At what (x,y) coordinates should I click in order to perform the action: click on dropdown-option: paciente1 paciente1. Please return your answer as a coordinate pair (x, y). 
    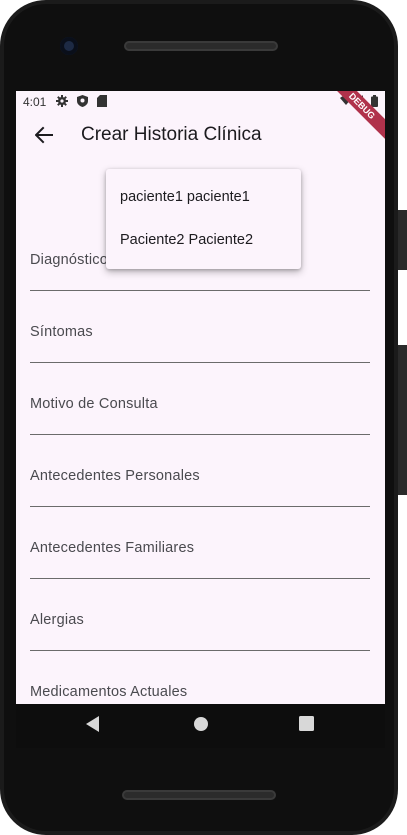
    Looking at the image, I should click on (185, 197).